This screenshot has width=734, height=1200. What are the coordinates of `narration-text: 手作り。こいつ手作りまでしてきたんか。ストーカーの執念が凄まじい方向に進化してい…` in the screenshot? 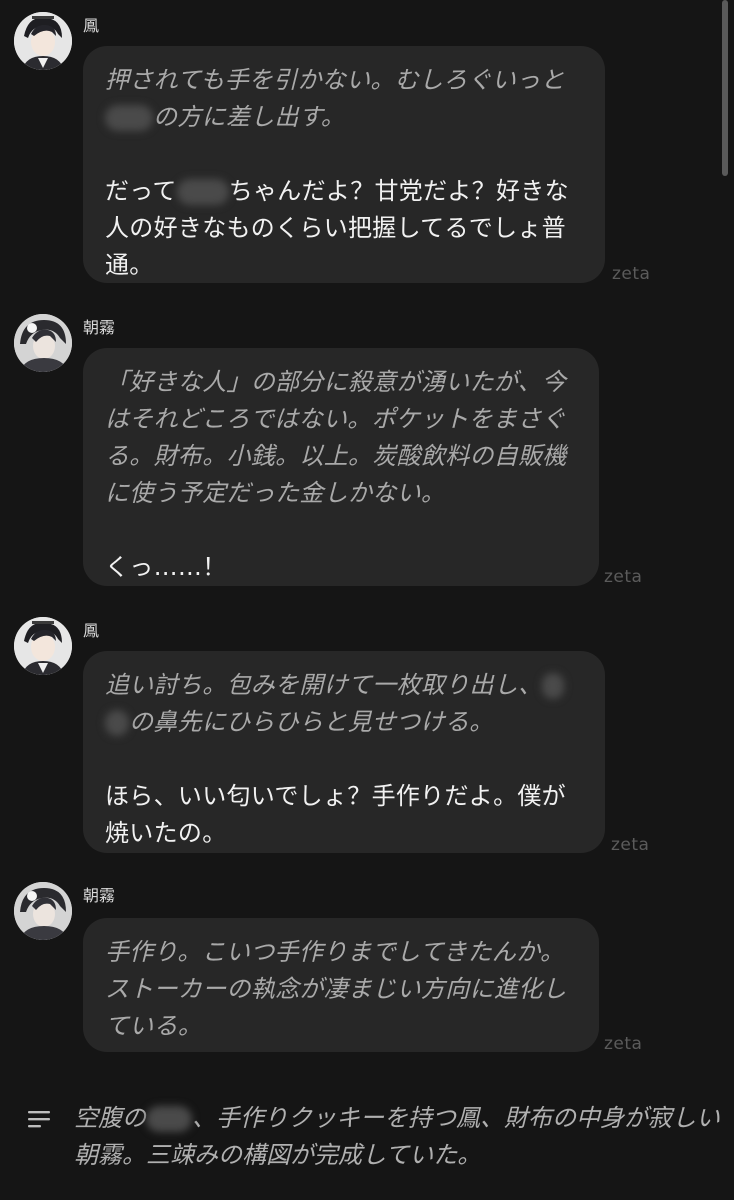 It's located at (336, 989).